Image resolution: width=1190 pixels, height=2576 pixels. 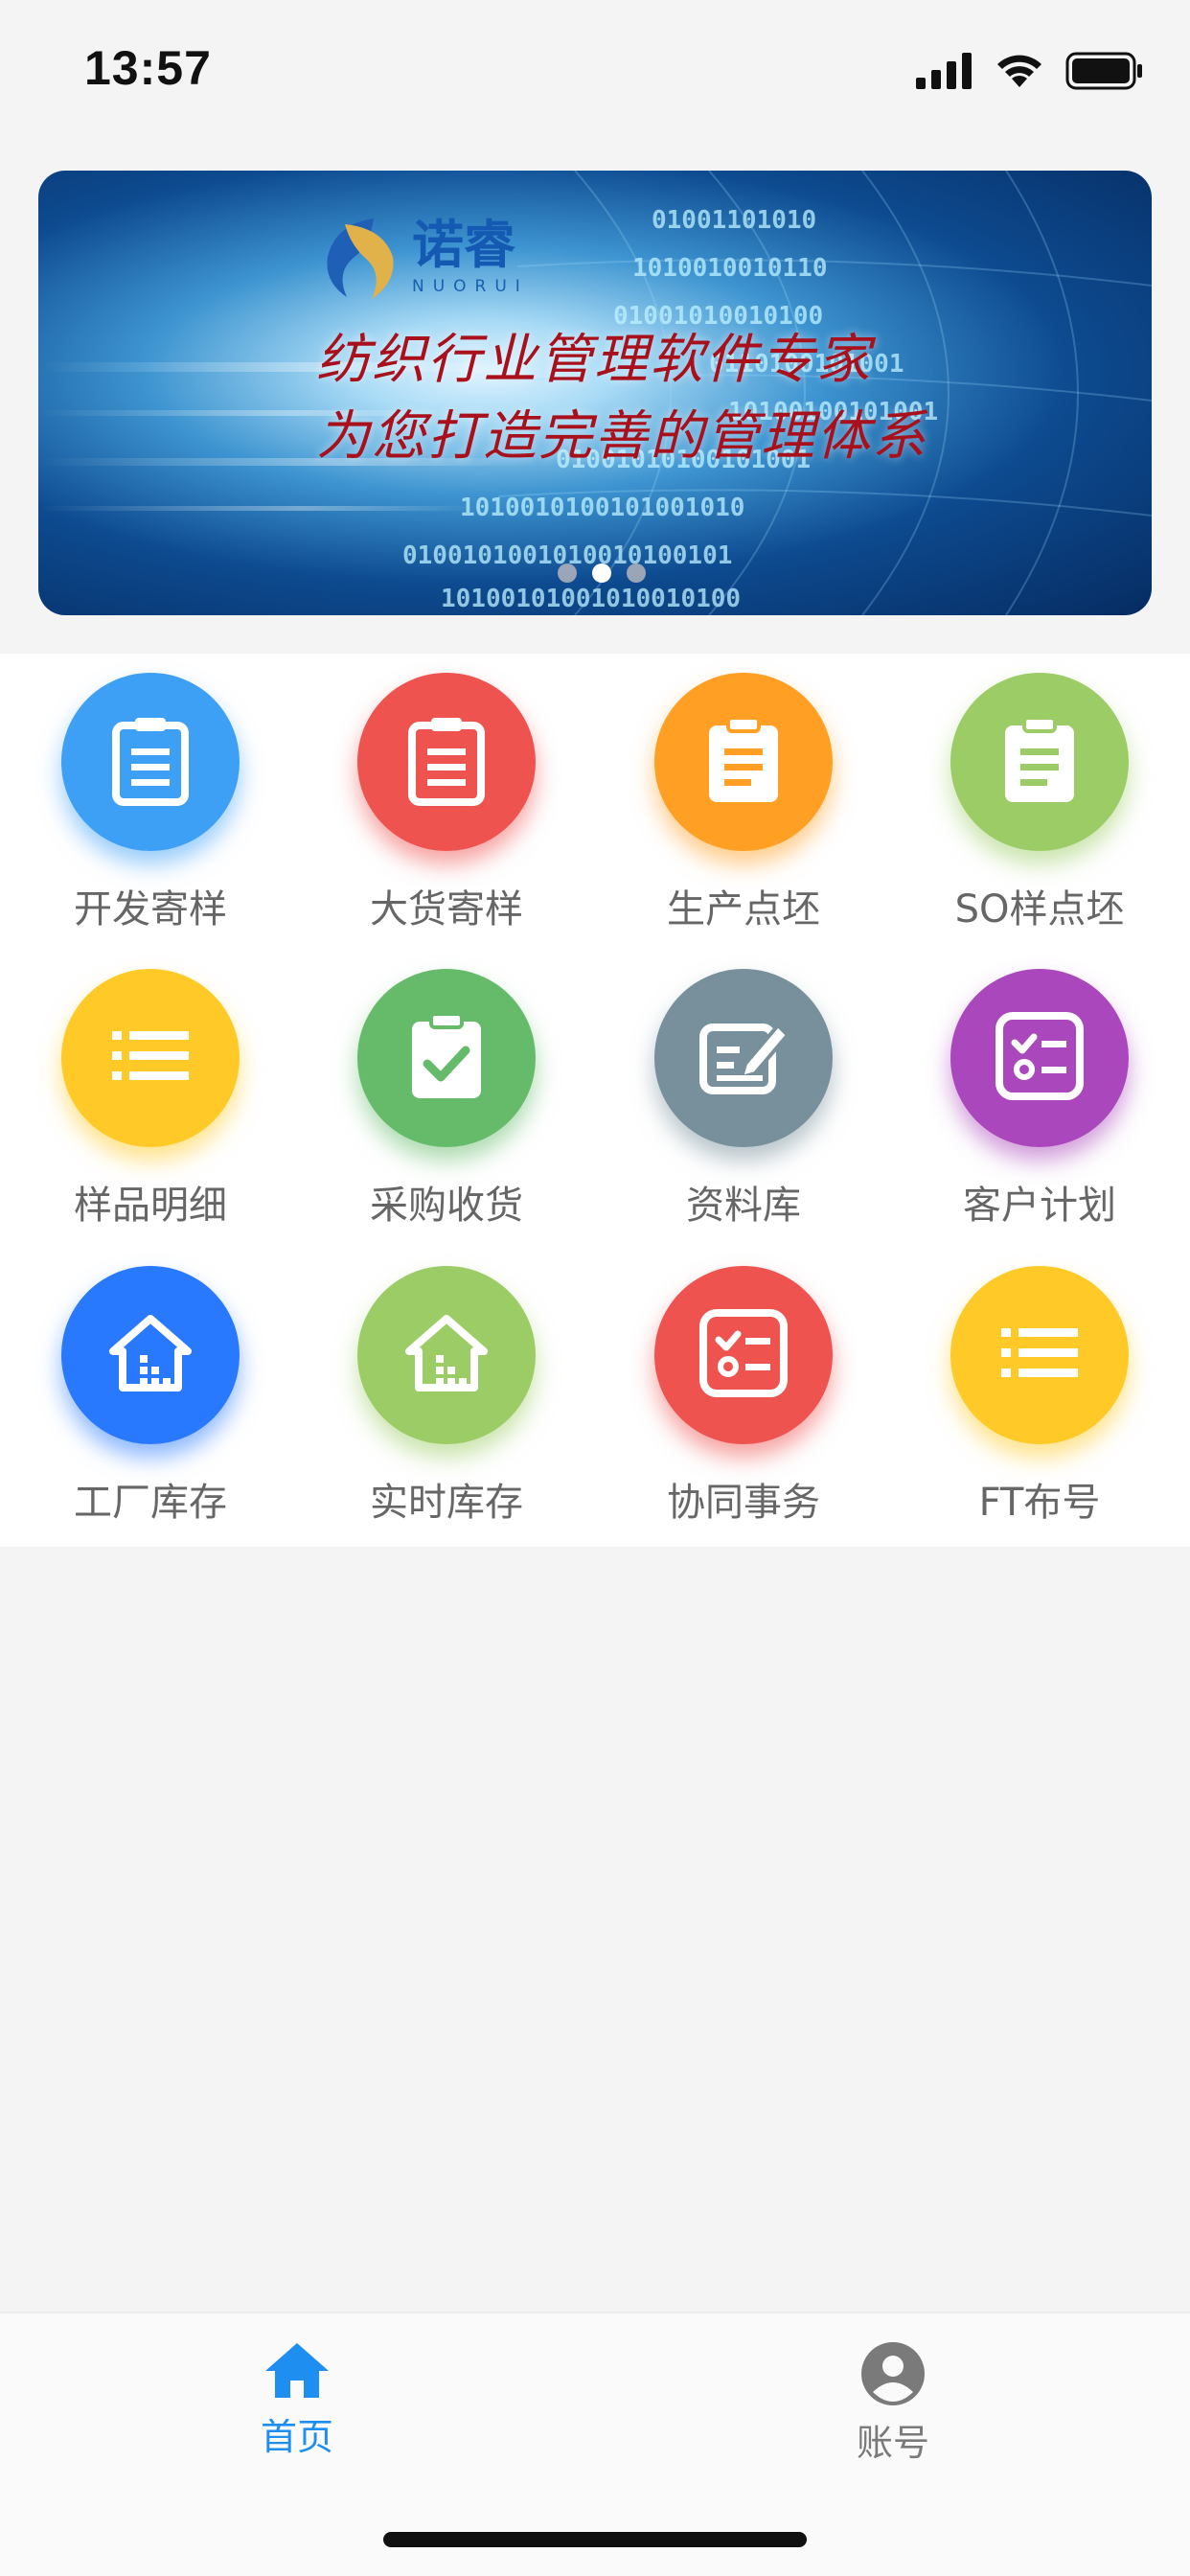 I want to click on grid-item: 资料库, so click(x=744, y=1112).